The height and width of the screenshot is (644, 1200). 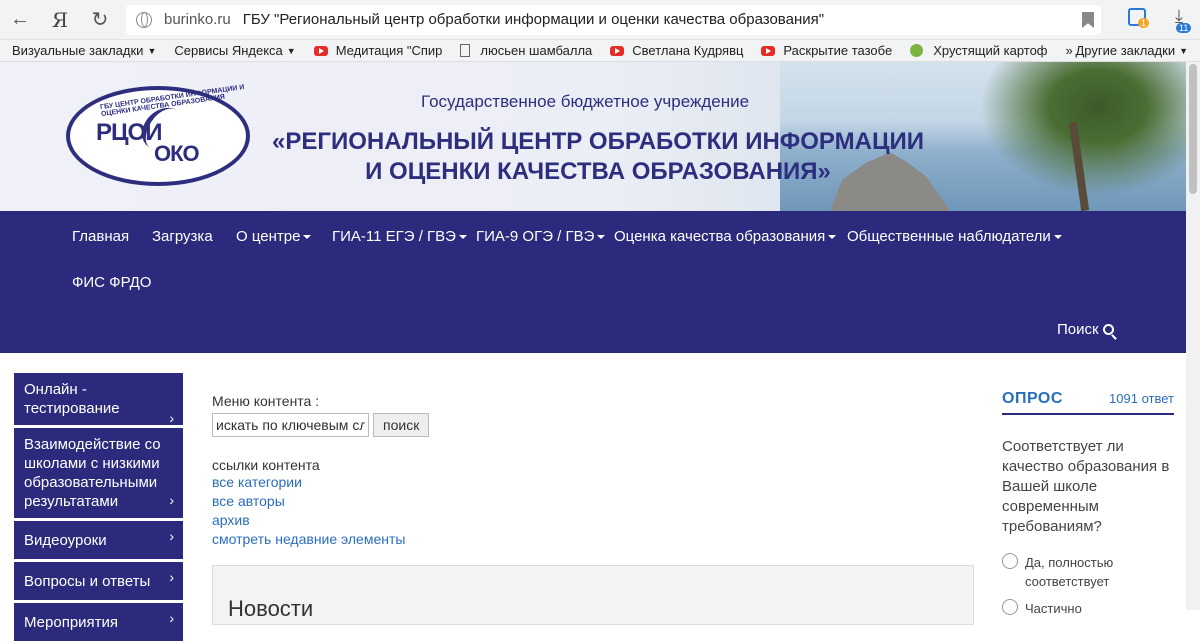 What do you see at coordinates (1144, 23) in the screenshot?
I see `extension-badge: 1` at bounding box center [1144, 23].